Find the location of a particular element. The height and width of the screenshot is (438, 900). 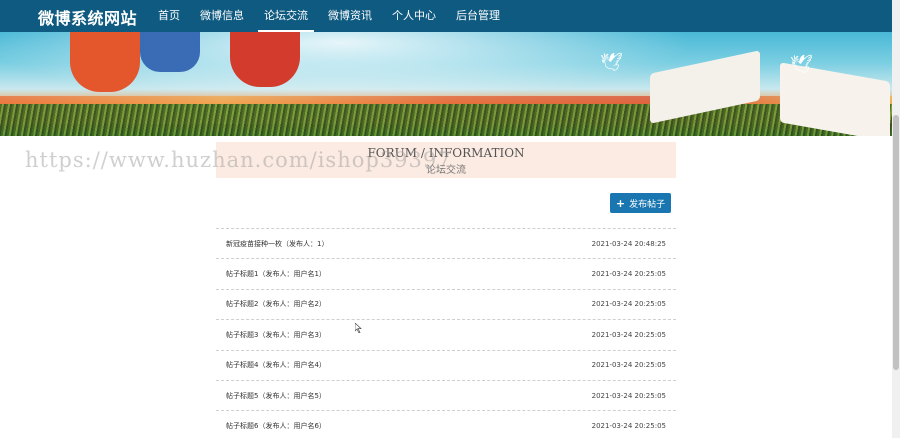

list-item: 帖子标题1（发布人：用户名1） 2021-03-24 20:25:05 is located at coordinates (446, 273).